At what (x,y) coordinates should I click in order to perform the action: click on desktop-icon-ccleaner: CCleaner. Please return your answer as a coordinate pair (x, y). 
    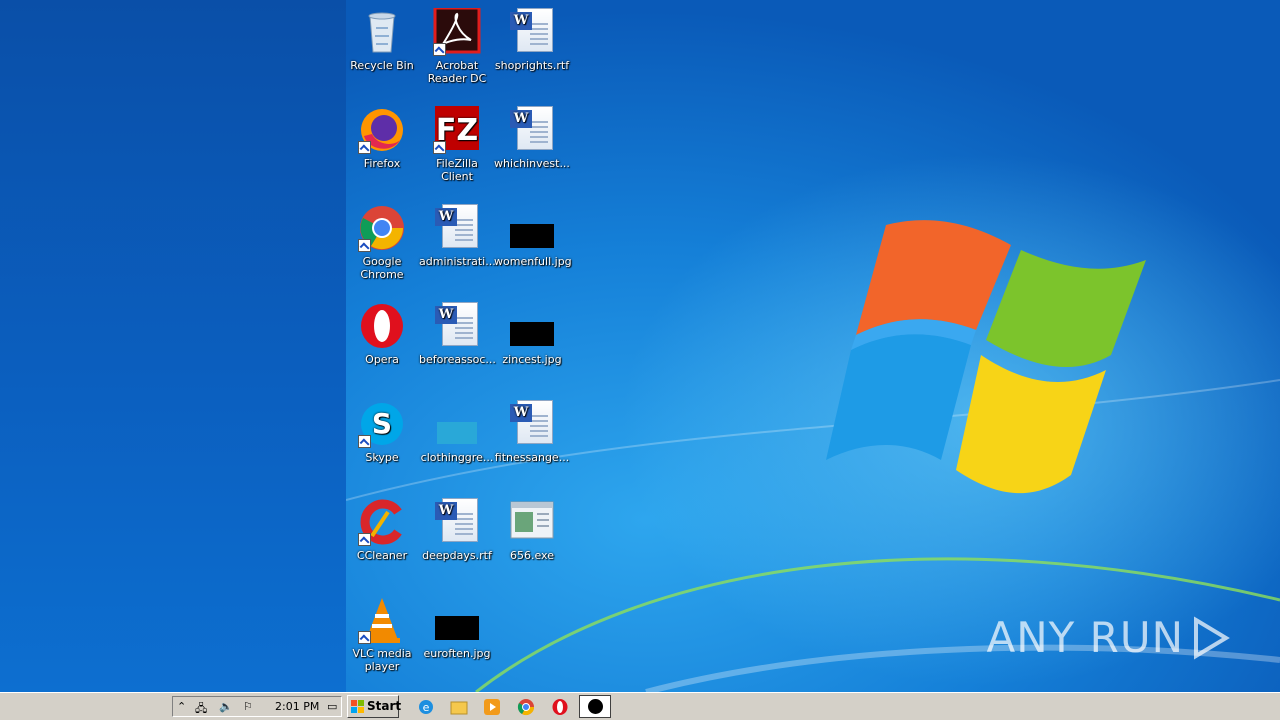
    Looking at the image, I should click on (383, 530).